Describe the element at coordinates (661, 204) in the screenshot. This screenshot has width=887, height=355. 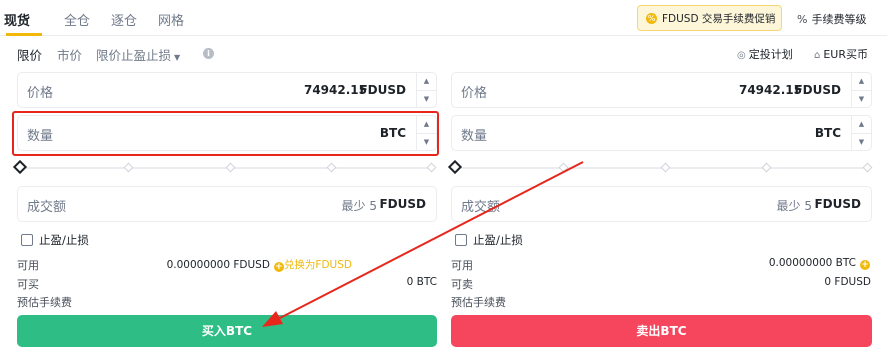
I see `sell-total-input: 成交额 最少 5 FDUSD` at that location.